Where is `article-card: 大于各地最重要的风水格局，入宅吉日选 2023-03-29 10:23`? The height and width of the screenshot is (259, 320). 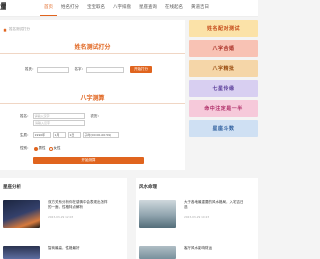 article-card: 大于各地最重要的风水格局，入宅吉日选 2023-03-29 10:23 is located at coordinates (191, 214).